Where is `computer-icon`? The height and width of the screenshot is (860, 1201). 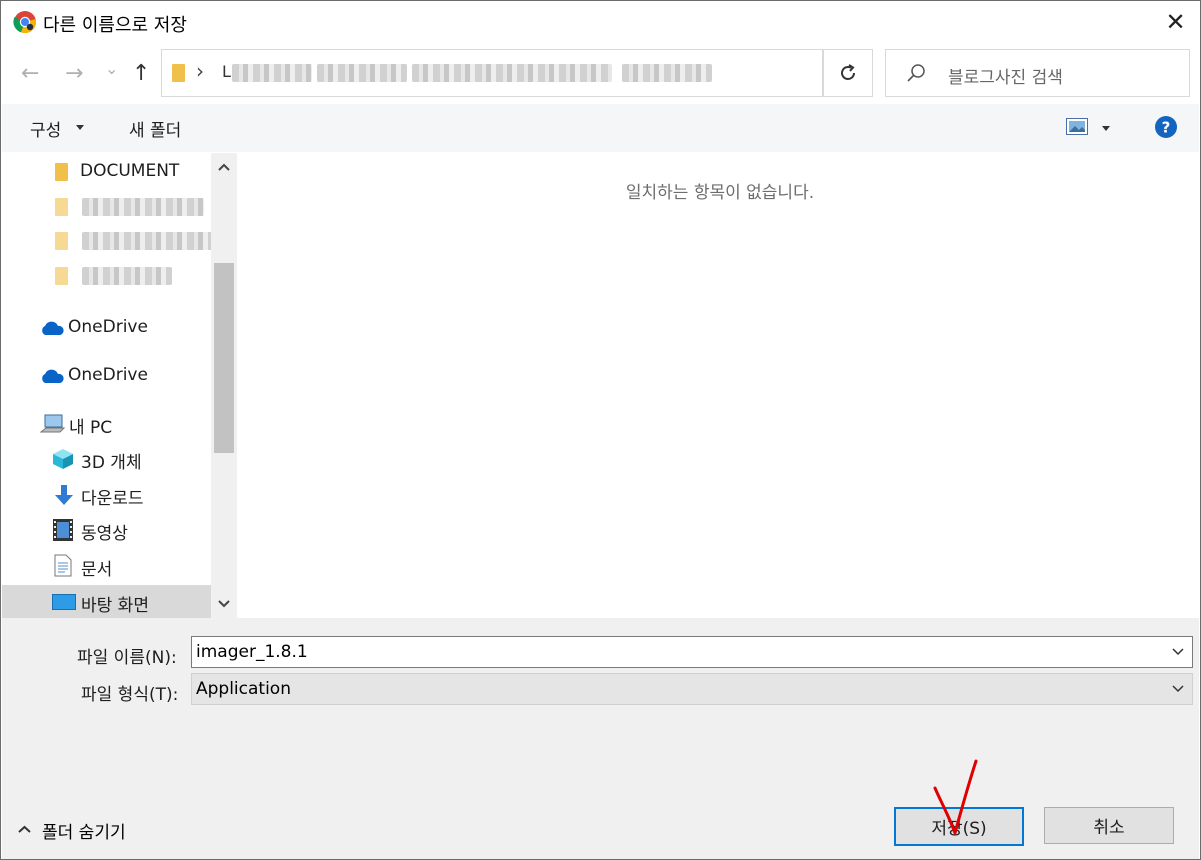
computer-icon is located at coordinates (53, 423).